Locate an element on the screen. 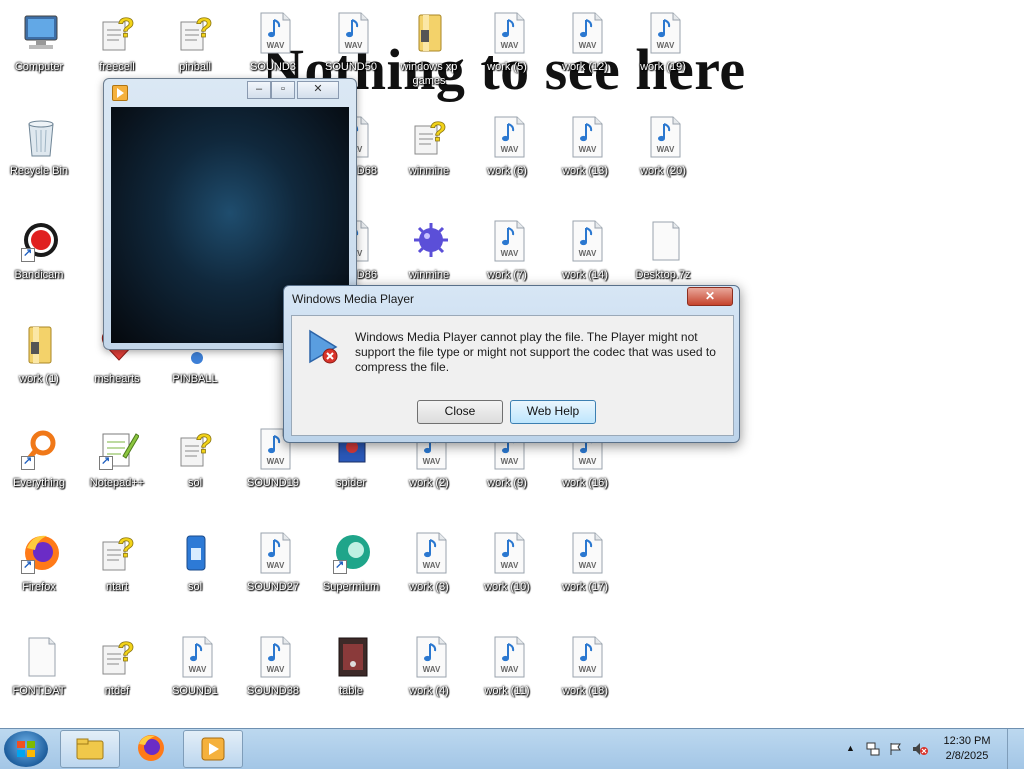  desktop-icon: Notepad++ is located at coordinates (117, 468).